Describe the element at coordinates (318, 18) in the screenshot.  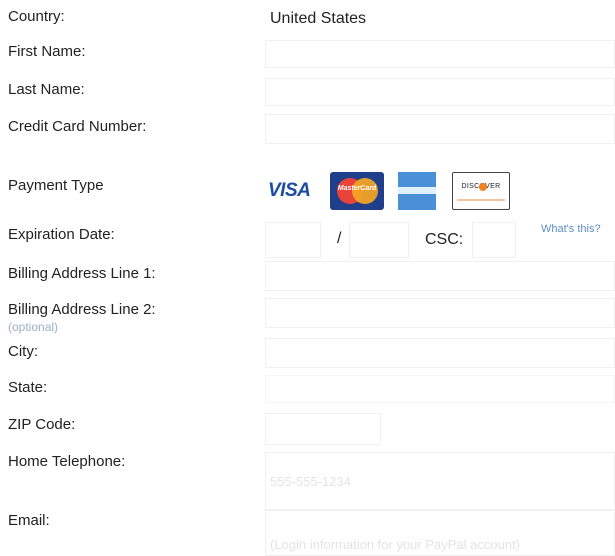
I see `country-value: United States` at that location.